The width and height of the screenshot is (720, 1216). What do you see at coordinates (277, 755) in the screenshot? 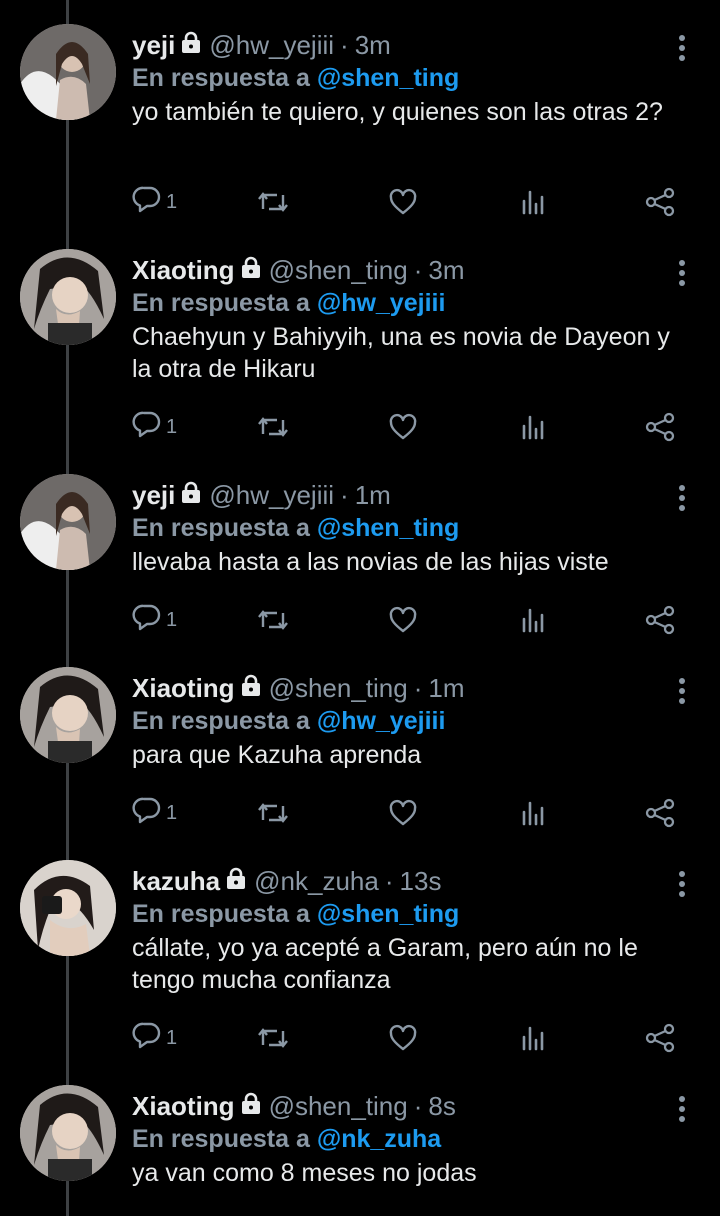
I see `tweet-text: para que Kazuha aprenda` at bounding box center [277, 755].